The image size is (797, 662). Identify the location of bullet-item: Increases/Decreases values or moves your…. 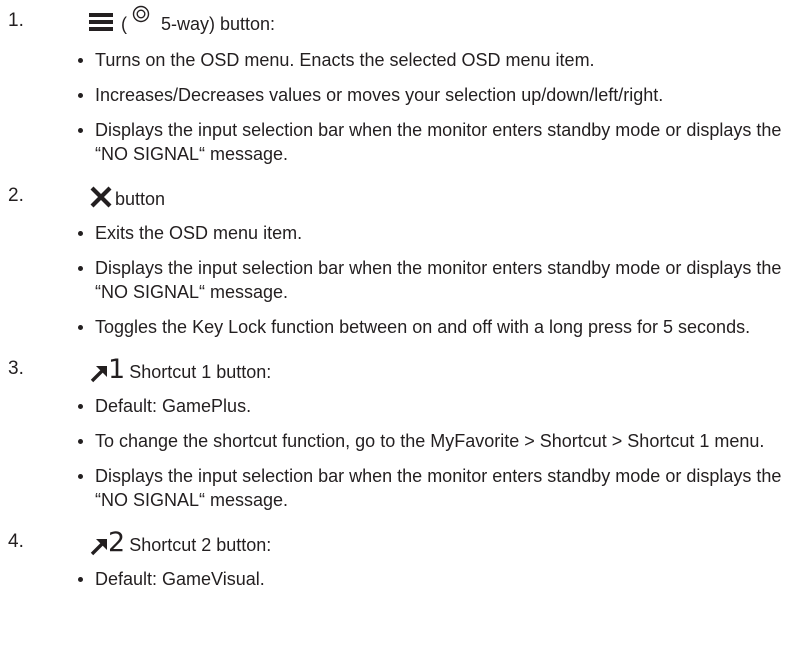
(398, 95).